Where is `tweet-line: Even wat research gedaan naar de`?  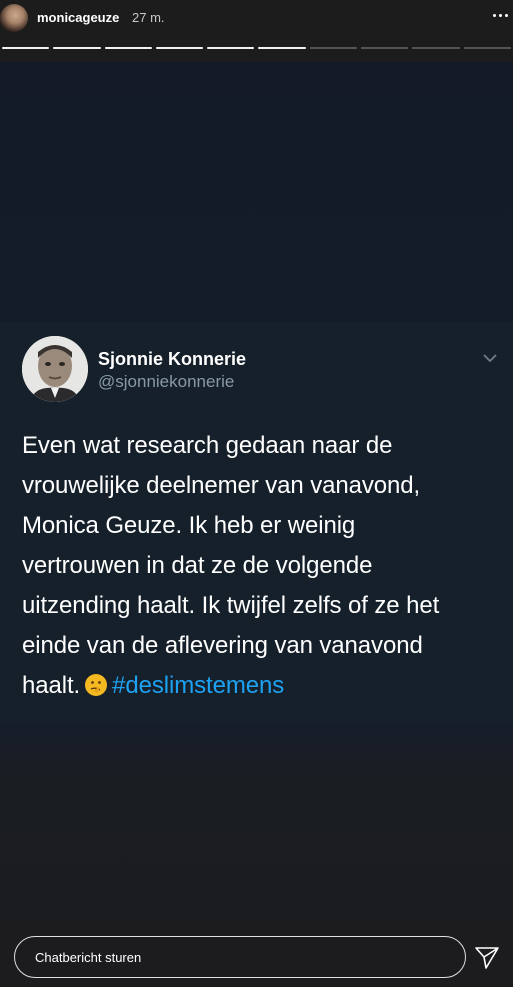
tweet-line: Even wat research gedaan naar de is located at coordinates (207, 445).